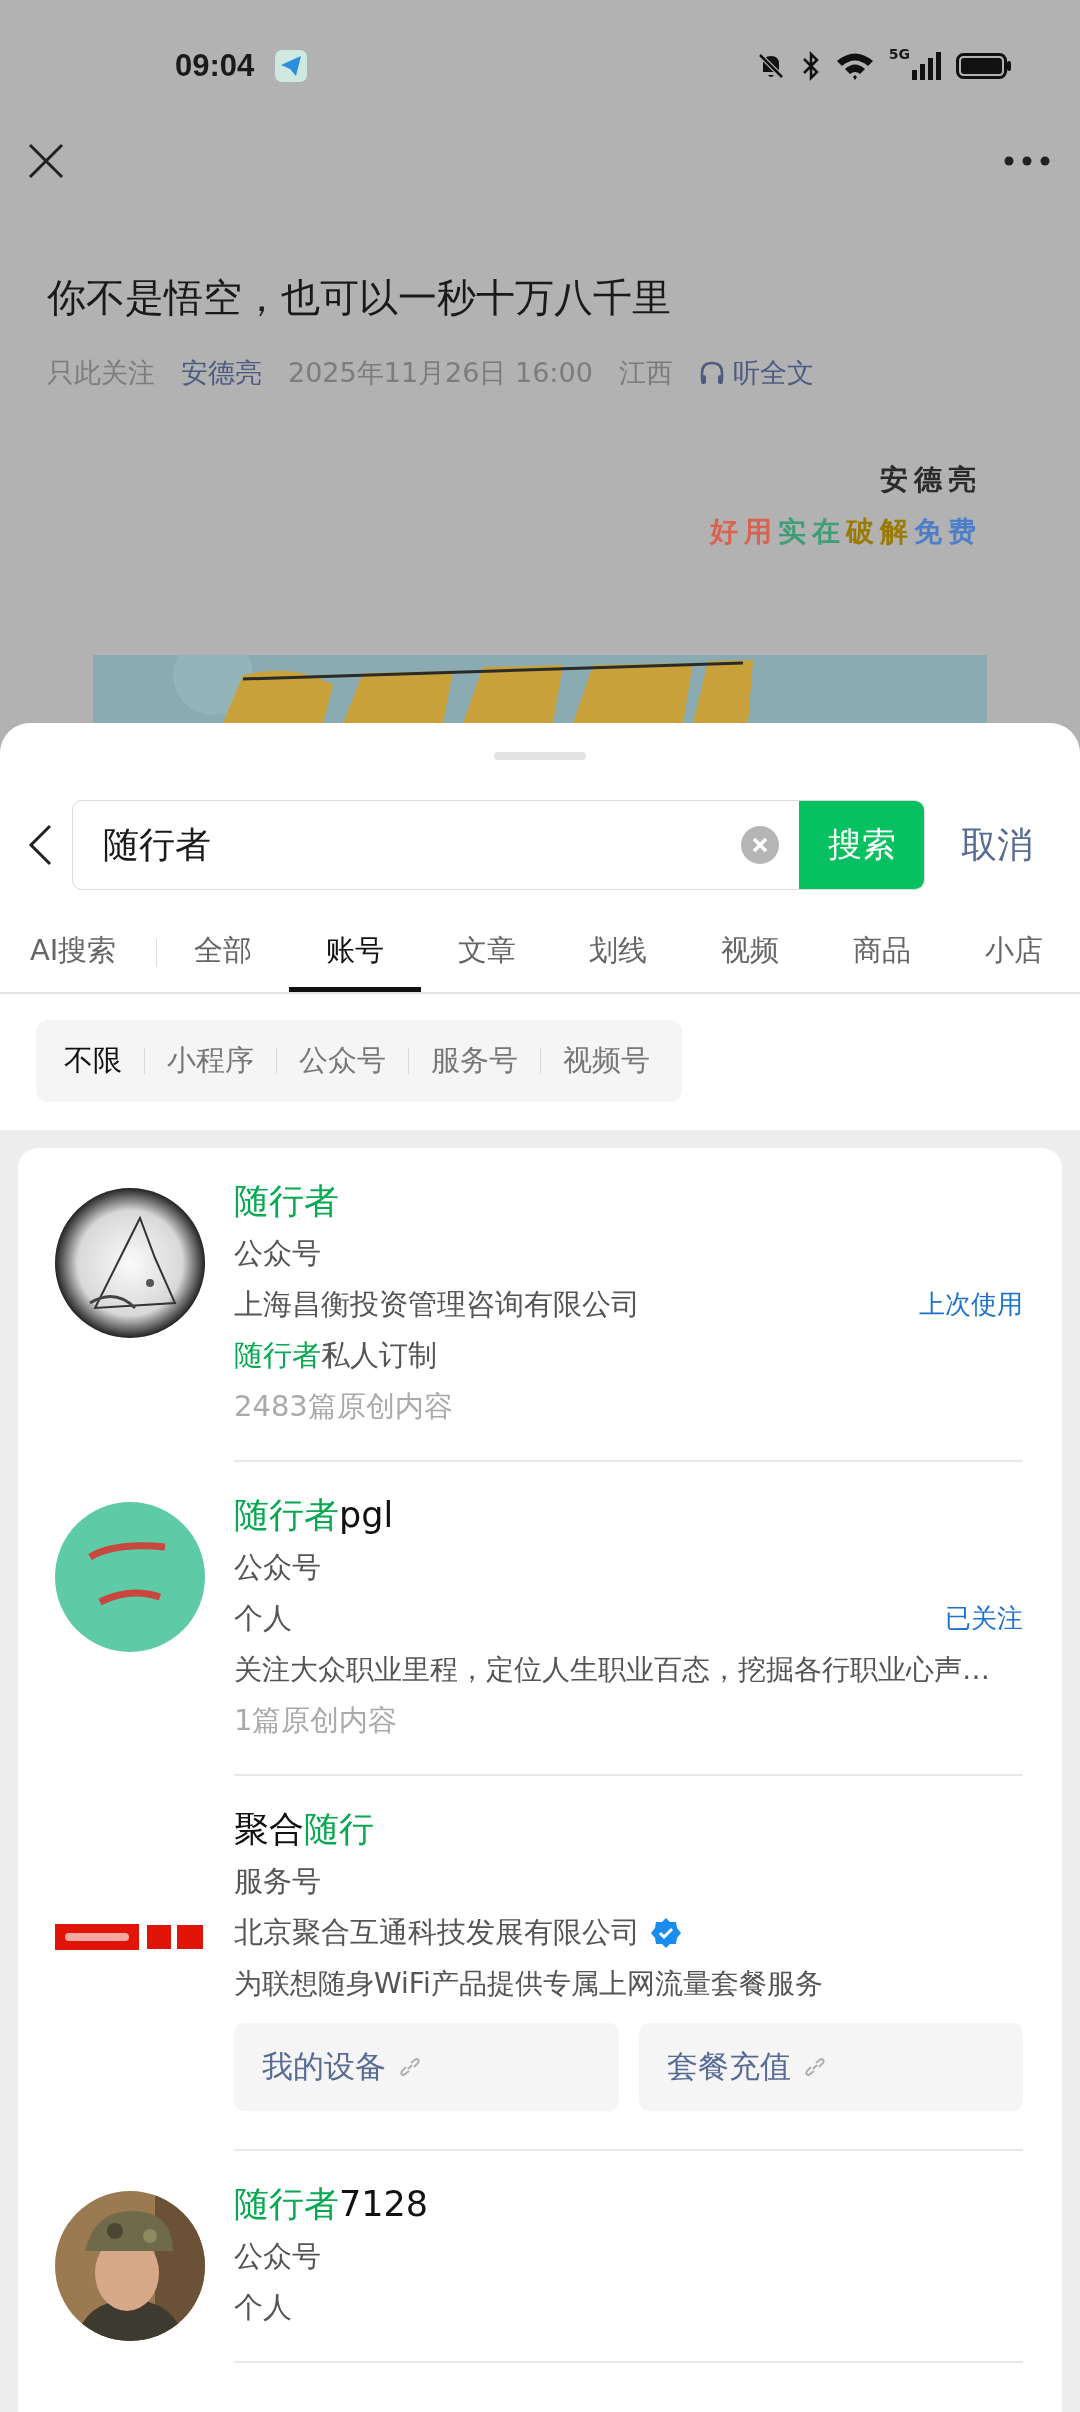  What do you see at coordinates (971, 1304) in the screenshot?
I see `status-tag: 上次使用` at bounding box center [971, 1304].